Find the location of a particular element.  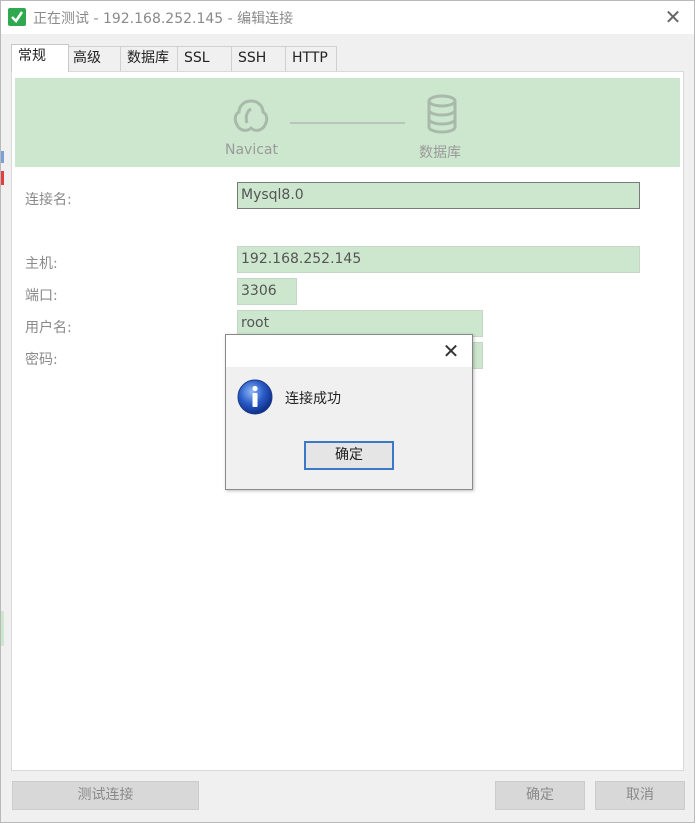

connection-banner: Navicat 数据库 is located at coordinates (347, 122).